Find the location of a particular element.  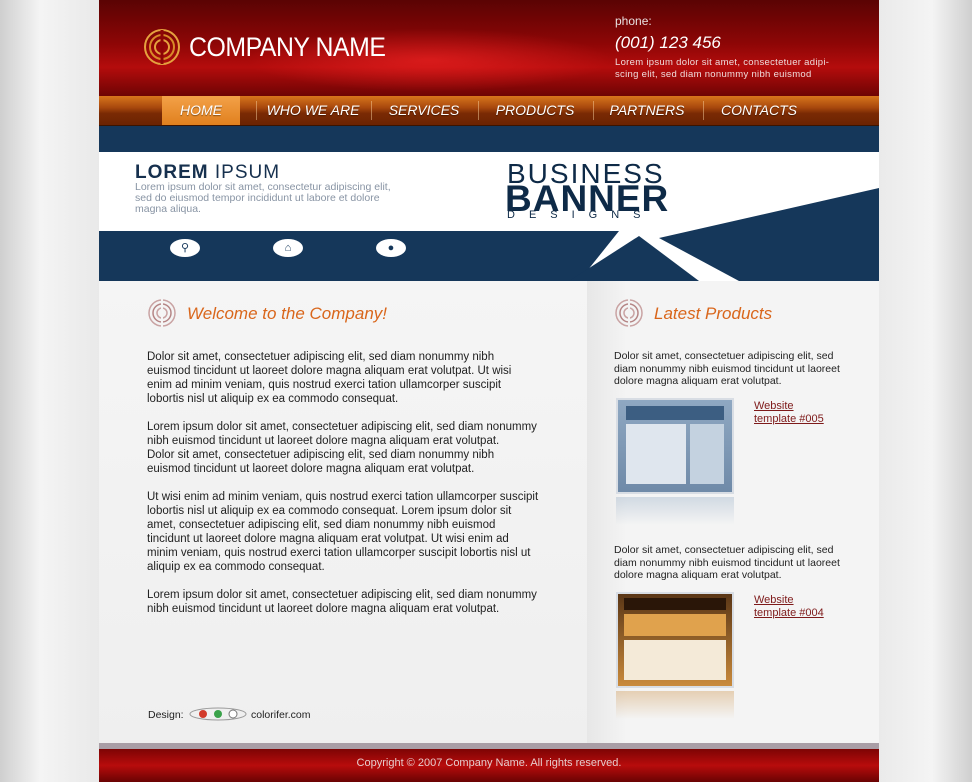

welcome-title: Welcome to the Company! is located at coordinates (287, 313).